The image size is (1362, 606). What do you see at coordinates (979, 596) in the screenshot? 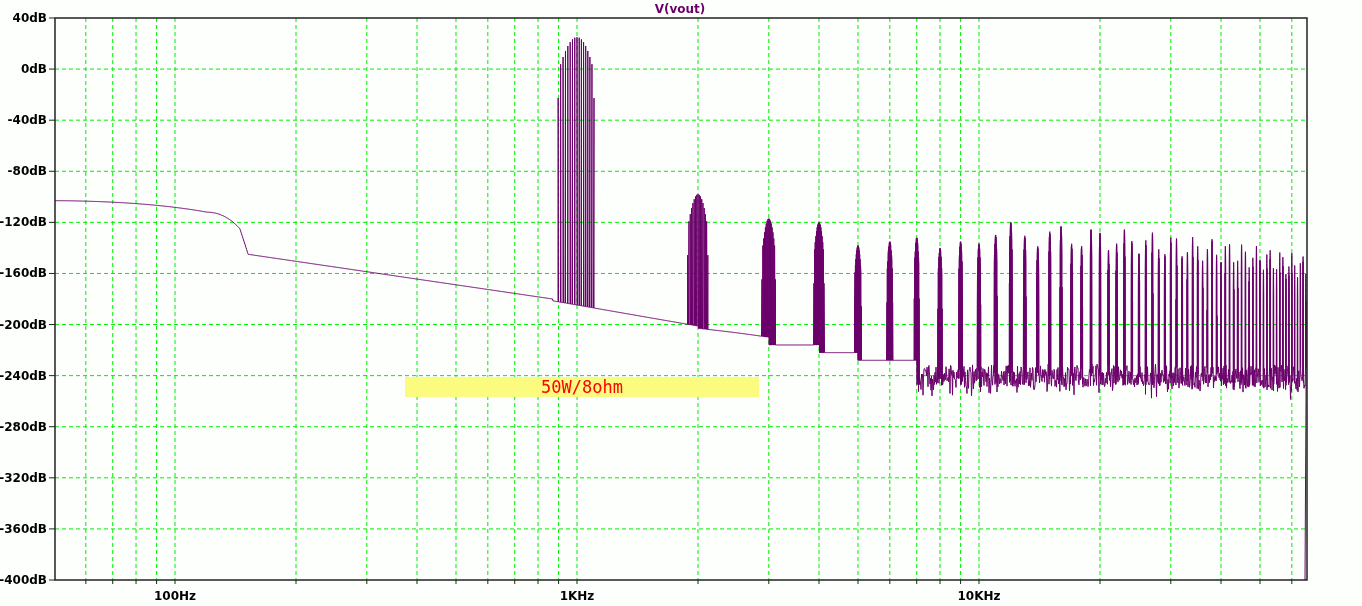
I see `x-axis-label: 10KHz` at bounding box center [979, 596].